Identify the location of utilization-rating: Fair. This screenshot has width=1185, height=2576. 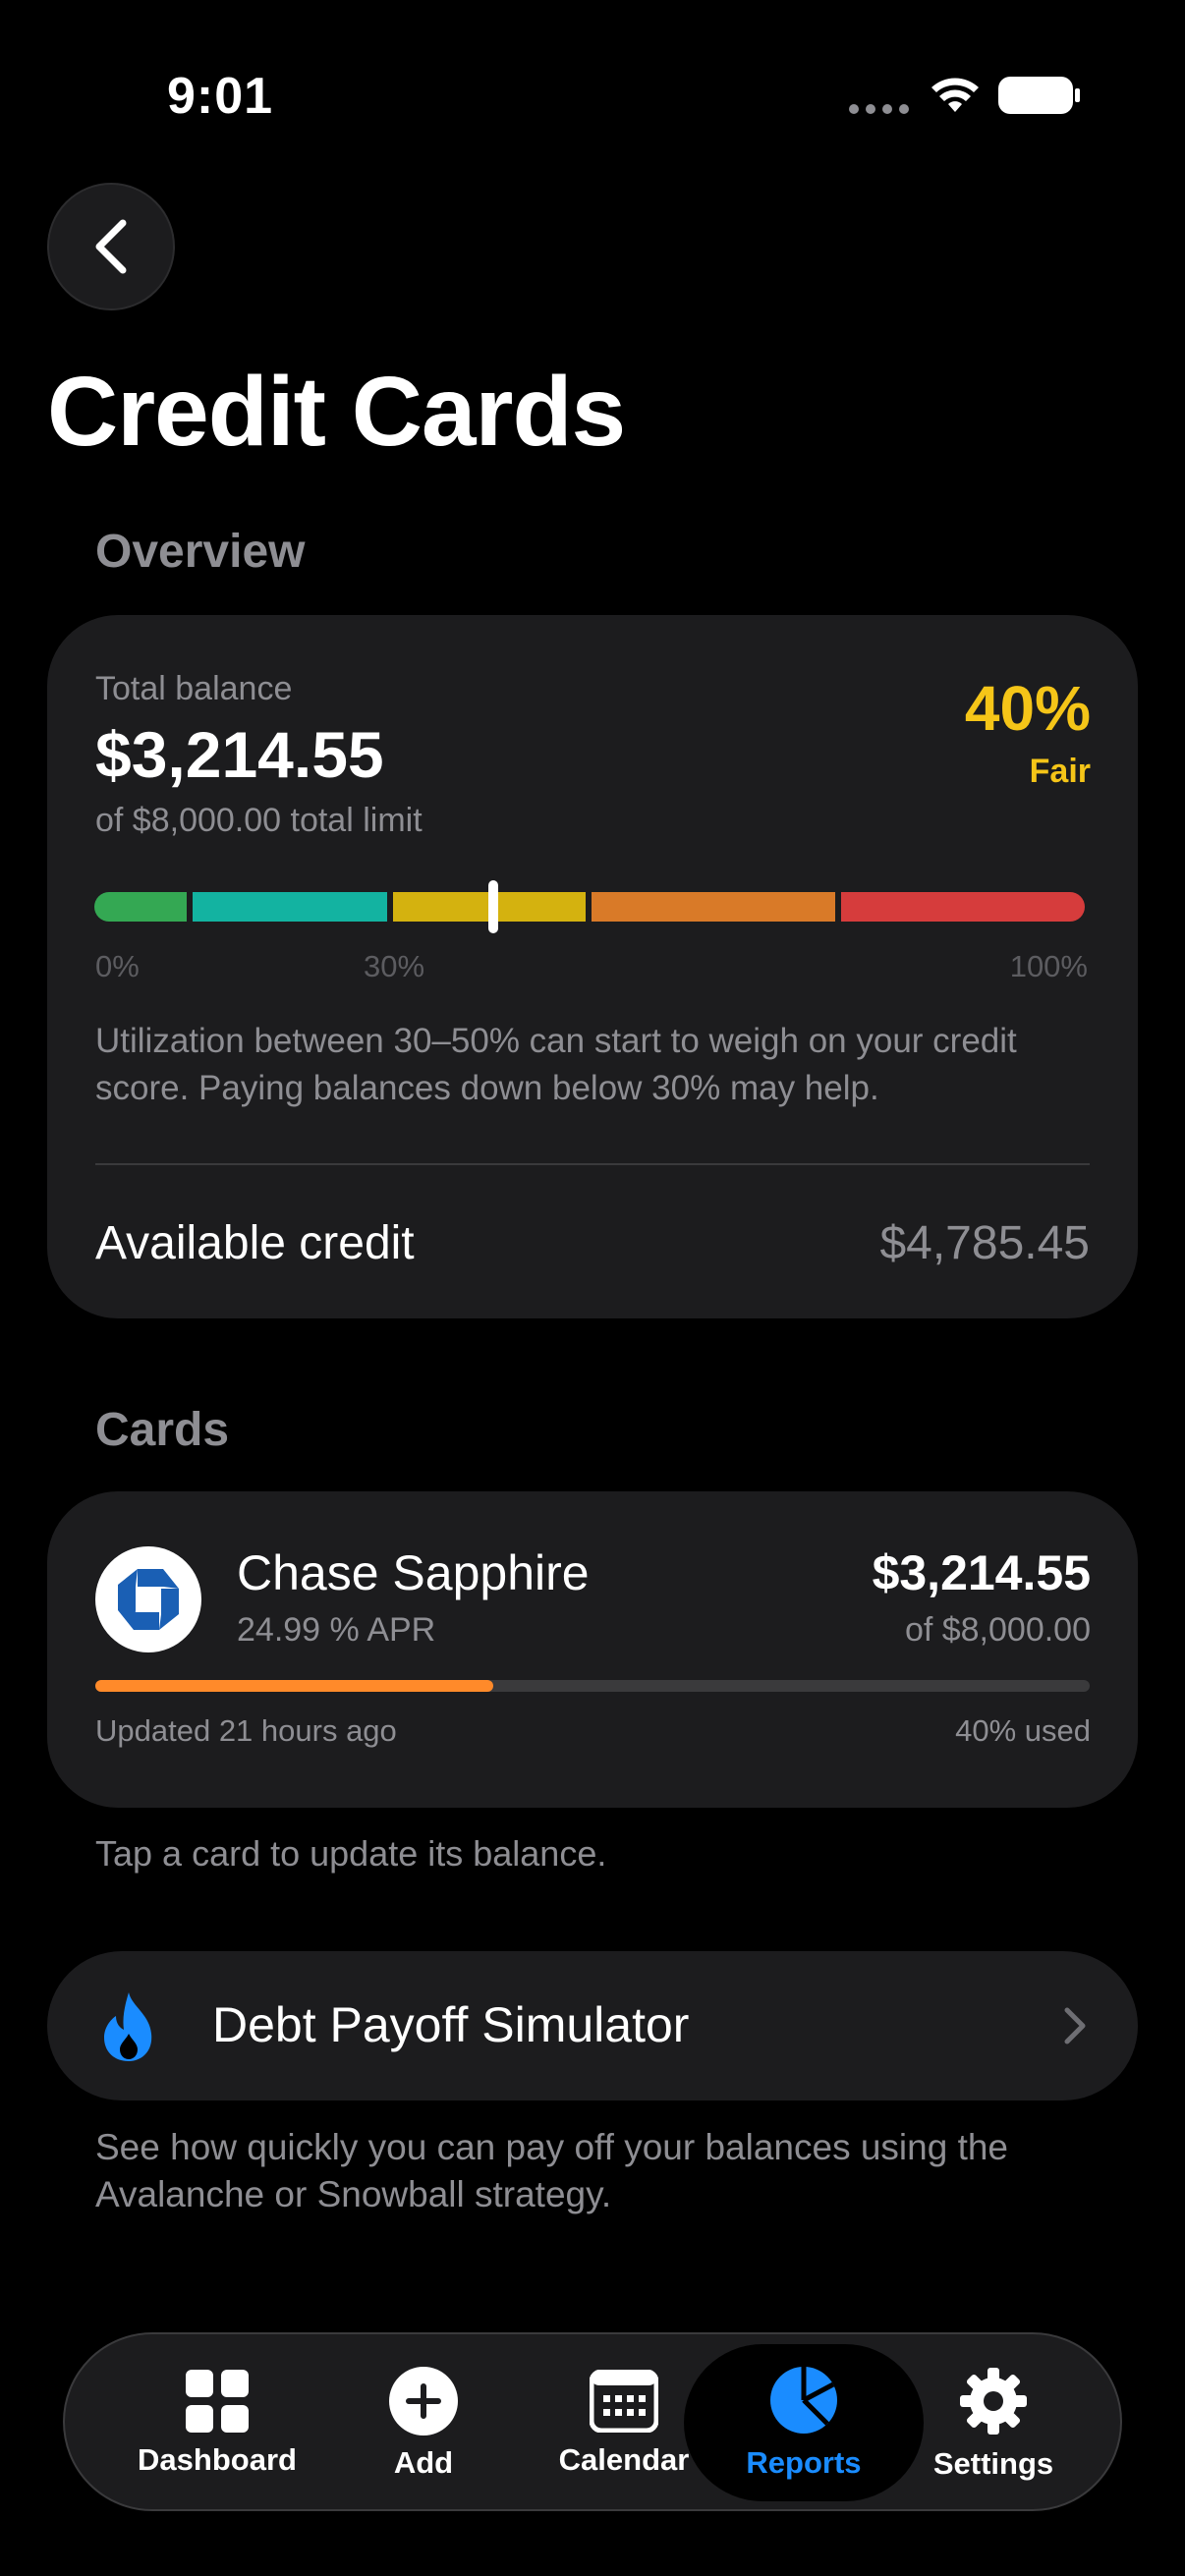
(1060, 771).